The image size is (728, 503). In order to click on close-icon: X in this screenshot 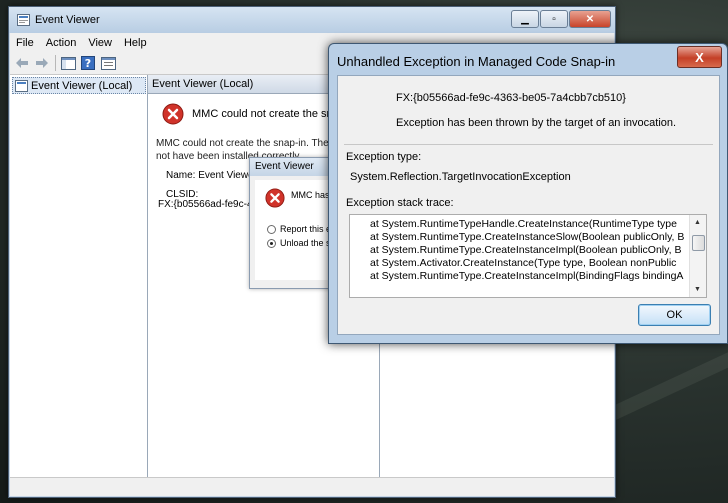, I will do `click(699, 57)`.